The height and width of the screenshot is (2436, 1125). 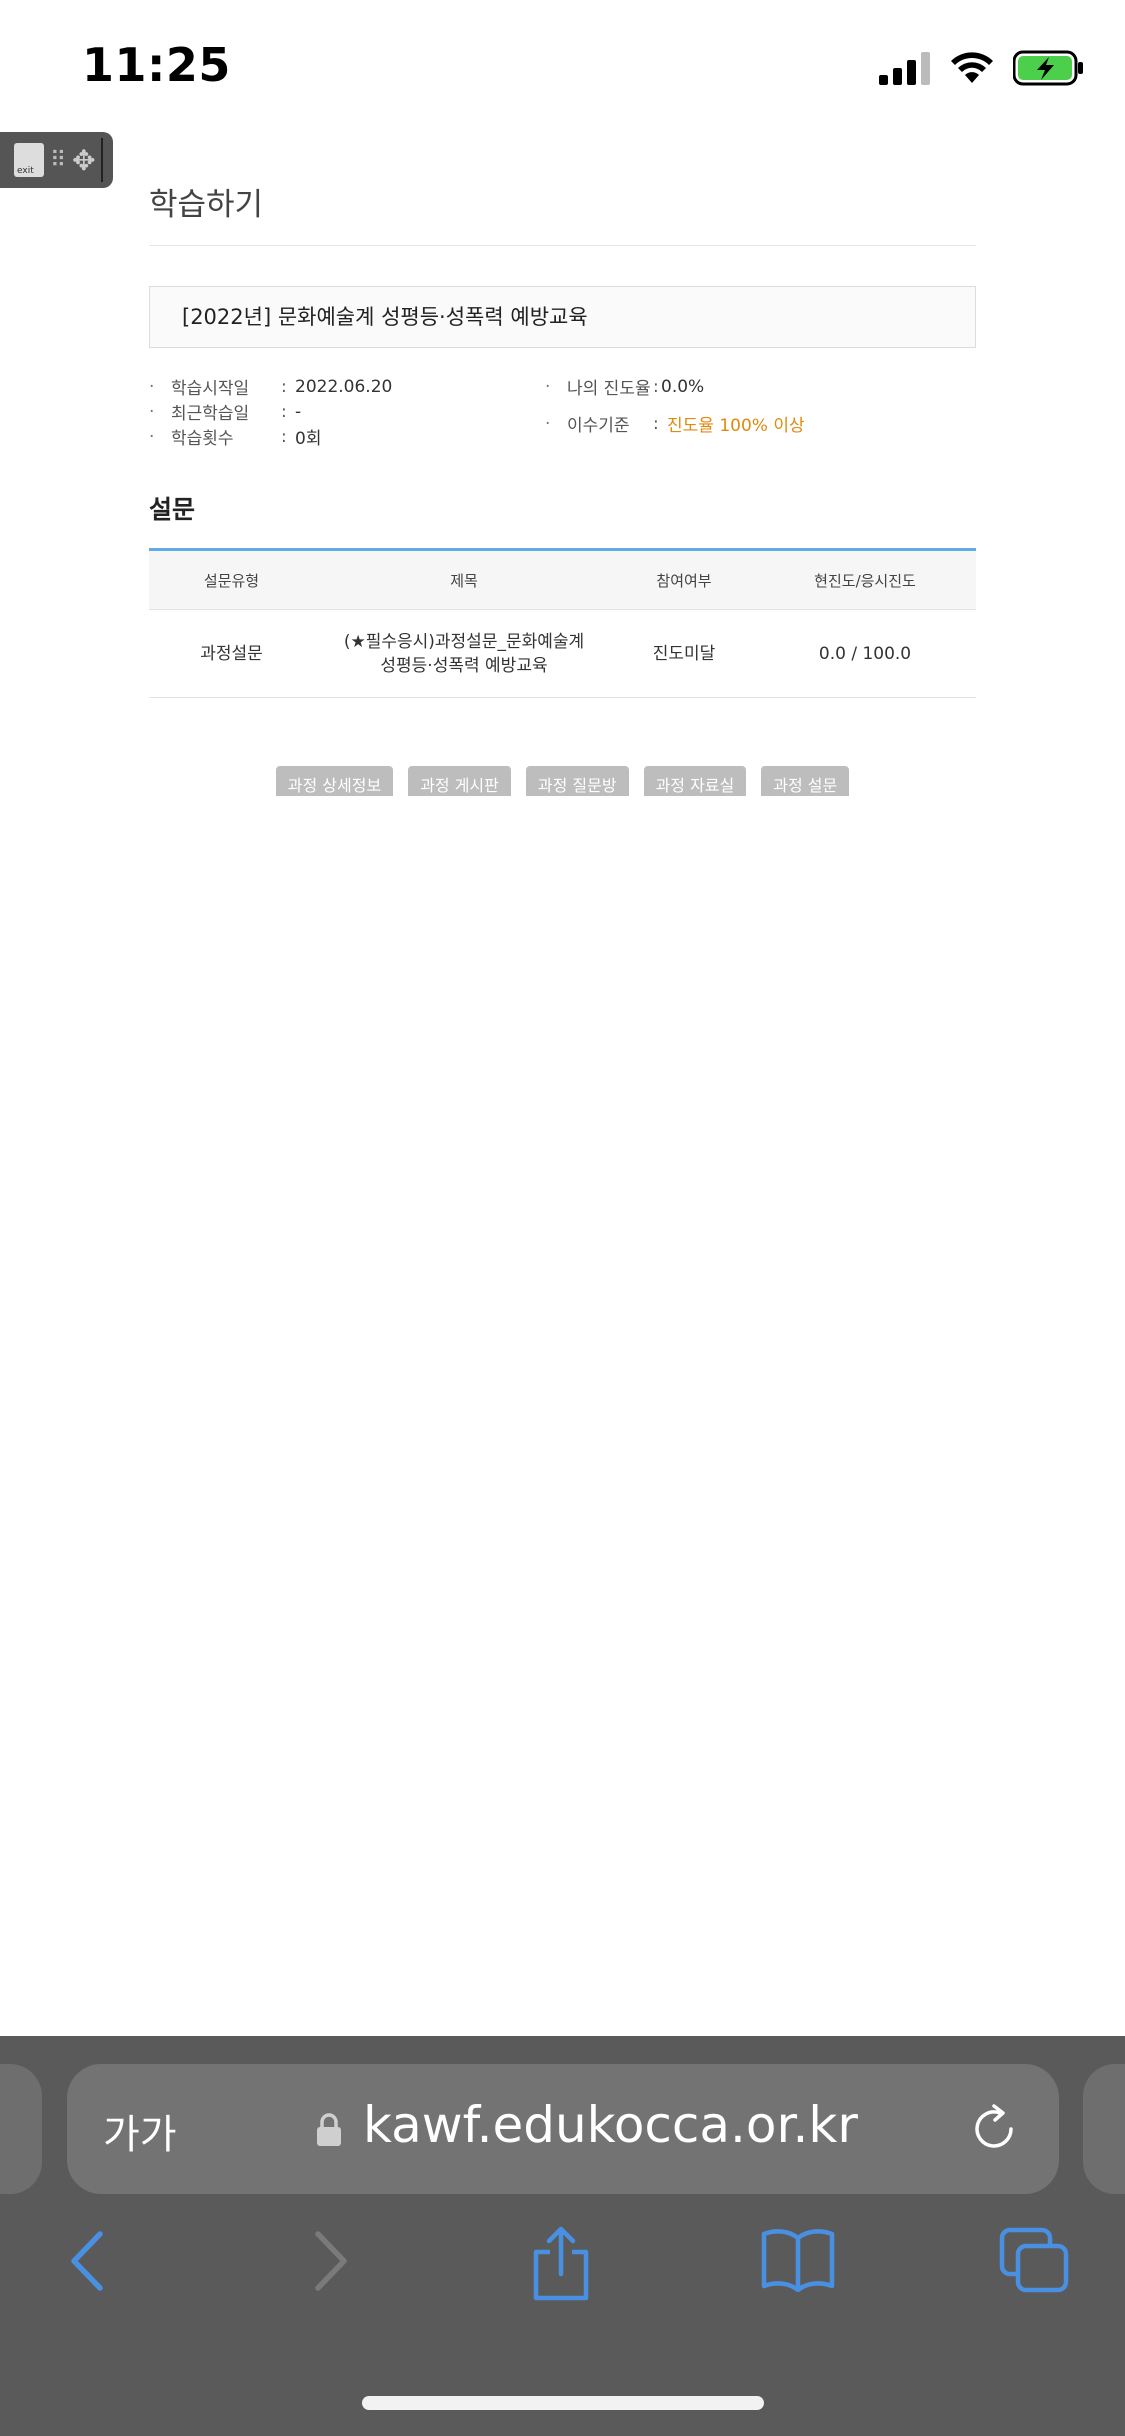 I want to click on info-start-row: · 학습시작일 : 2022.06.20, so click(x=271, y=387).